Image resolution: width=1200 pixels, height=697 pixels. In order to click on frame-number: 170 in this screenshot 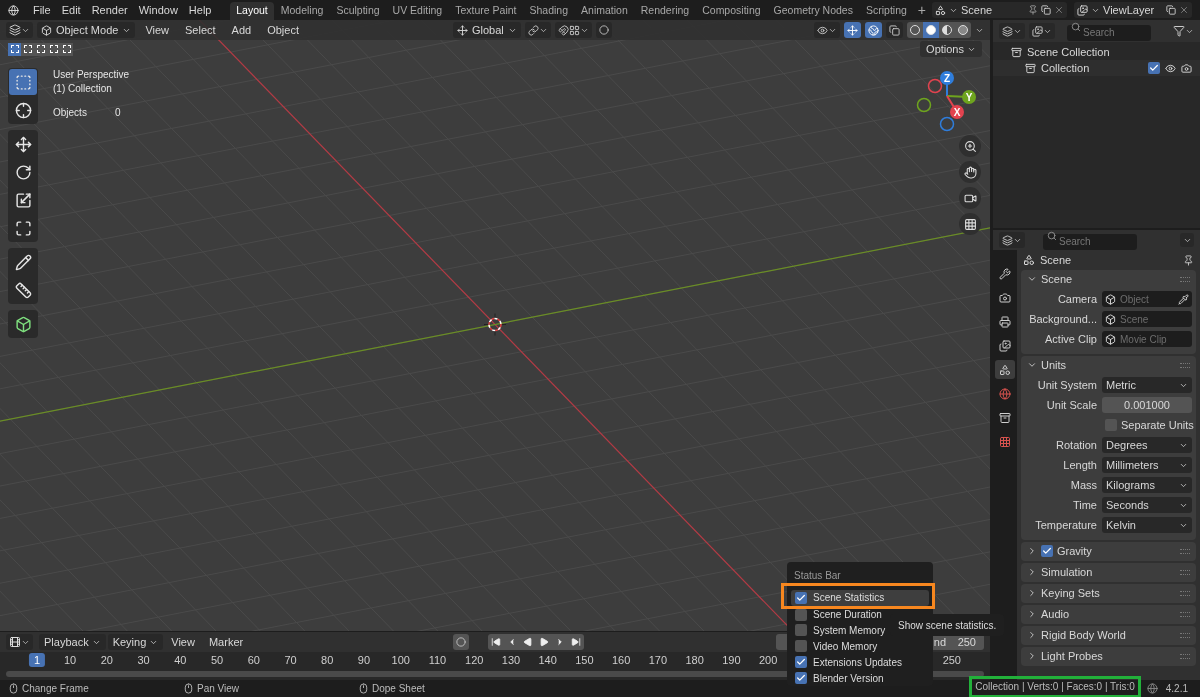, I will do `click(658, 660)`.